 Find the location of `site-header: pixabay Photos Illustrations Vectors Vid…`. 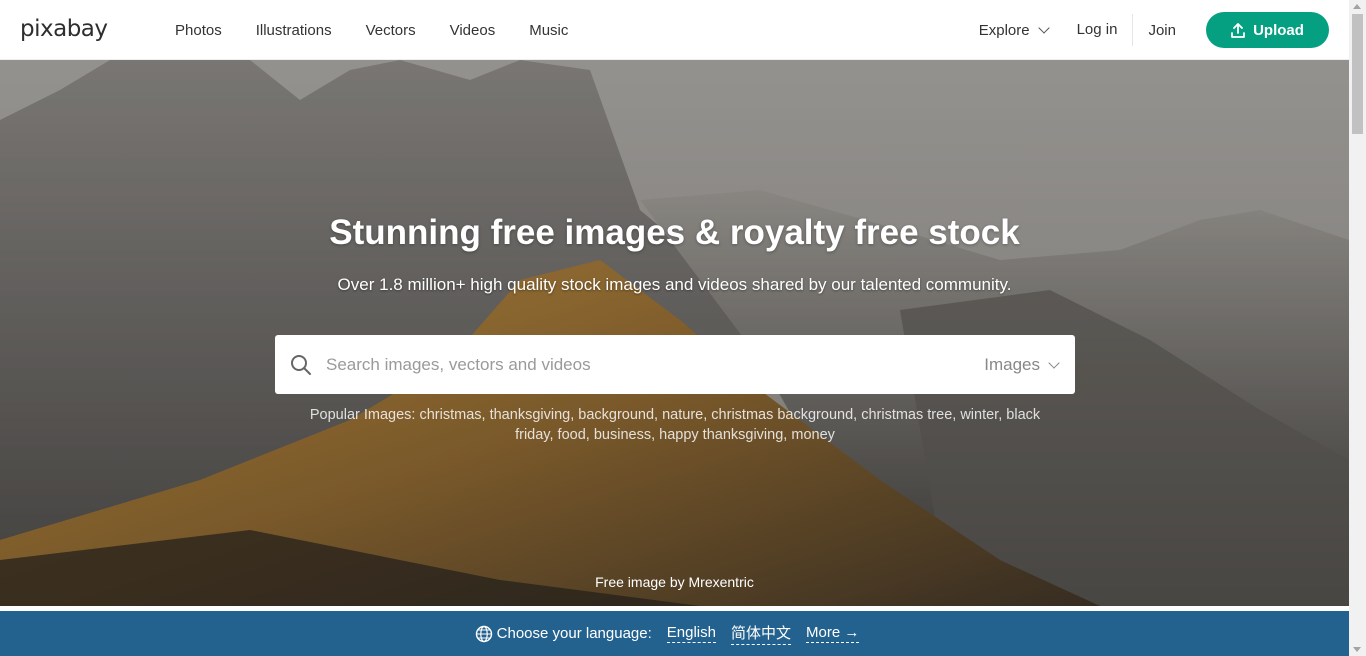

site-header: pixabay Photos Illustrations Vectors Vid… is located at coordinates (674, 30).